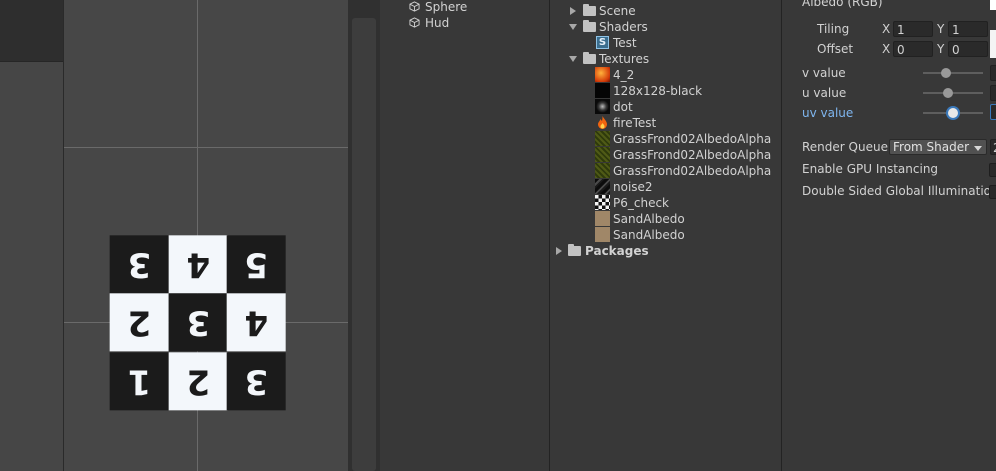 This screenshot has height=471, width=996. I want to click on project-item-packages: Packages, so click(617, 251).